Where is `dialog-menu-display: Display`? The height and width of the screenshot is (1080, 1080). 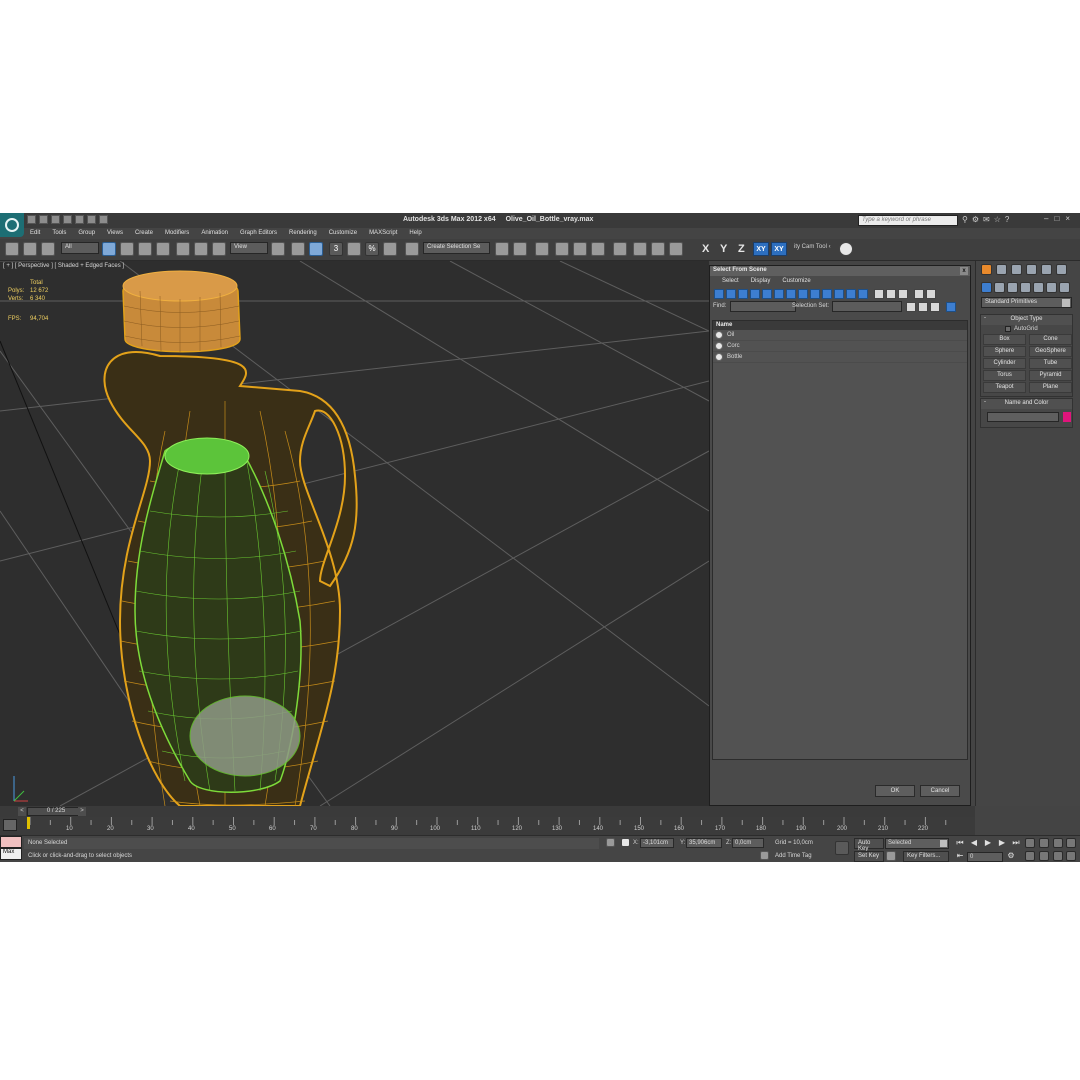 dialog-menu-display: Display is located at coordinates (761, 282).